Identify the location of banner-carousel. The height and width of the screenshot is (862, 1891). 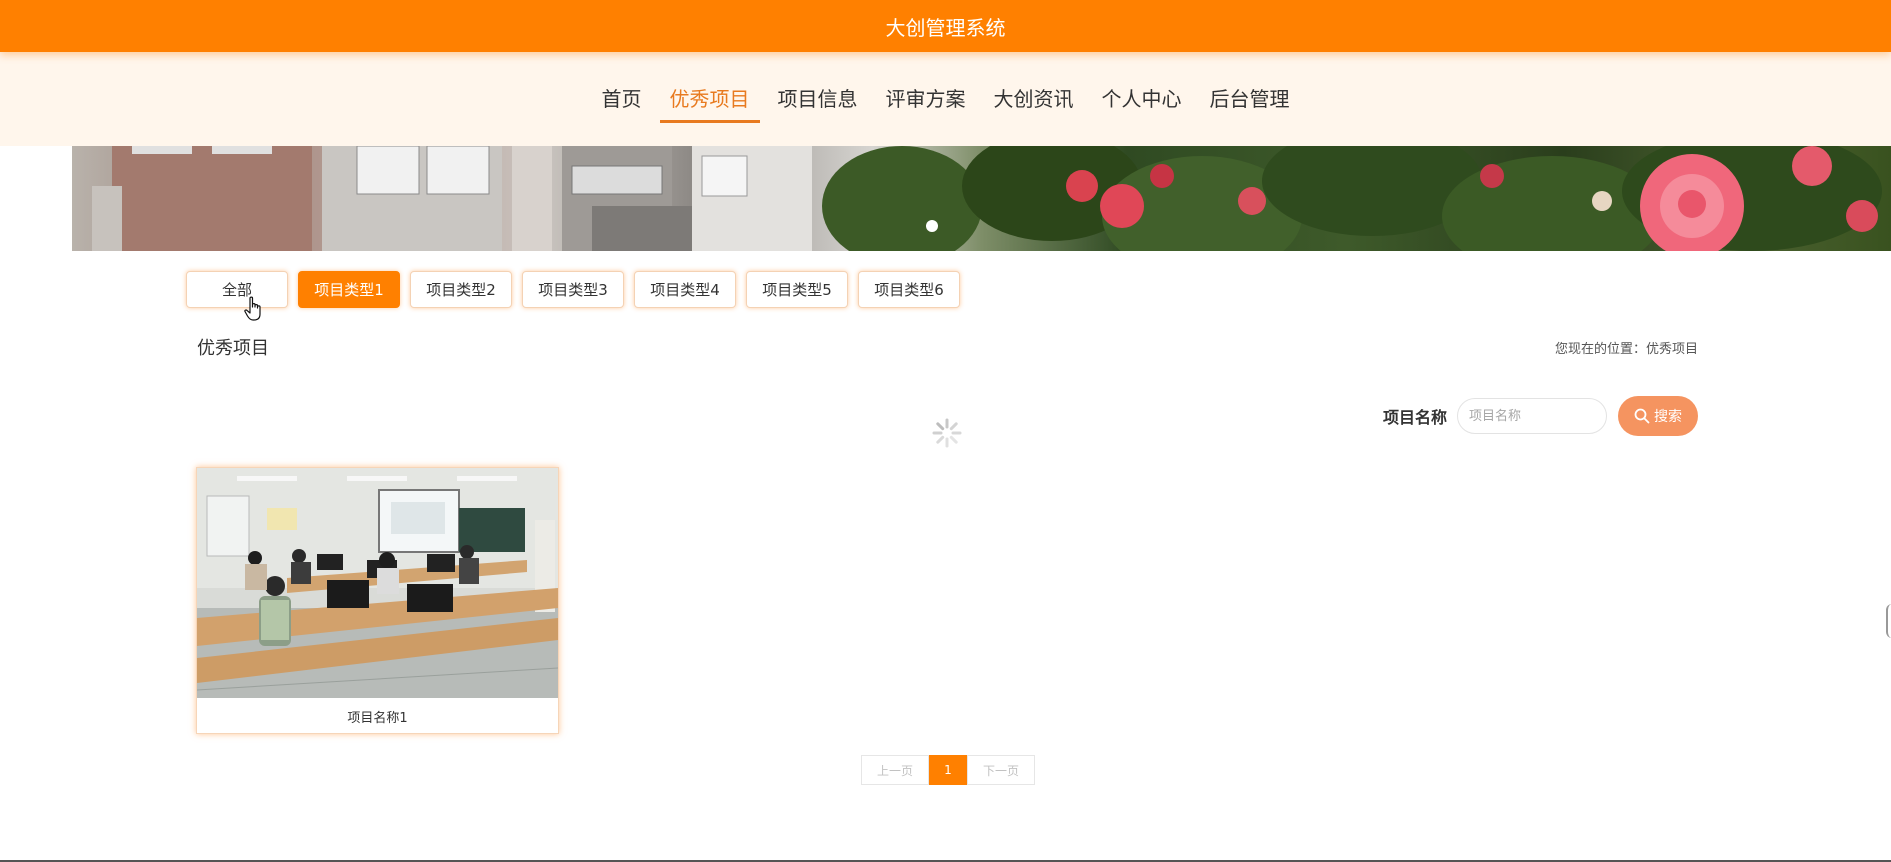
(981, 198).